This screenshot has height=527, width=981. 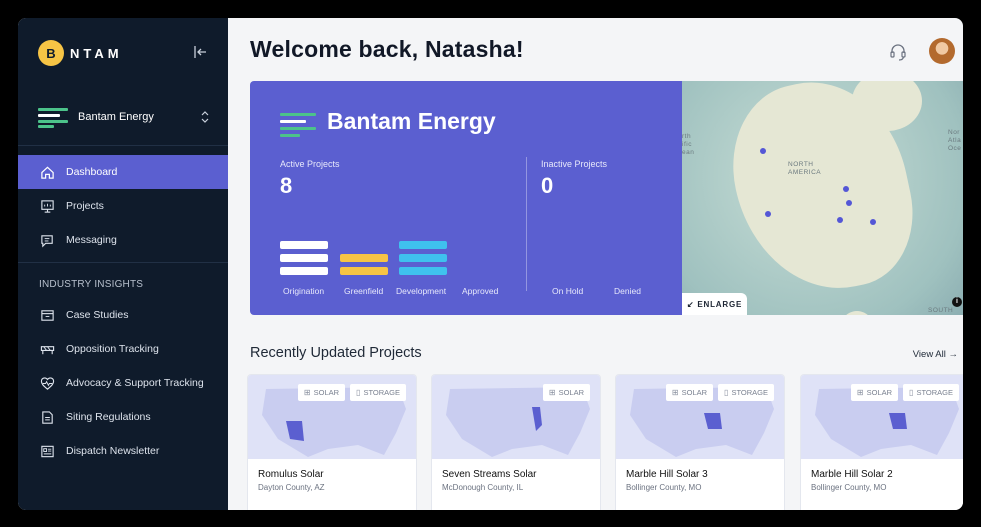 What do you see at coordinates (805, 168) in the screenshot?
I see `region-label: NORTH AMERICA` at bounding box center [805, 168].